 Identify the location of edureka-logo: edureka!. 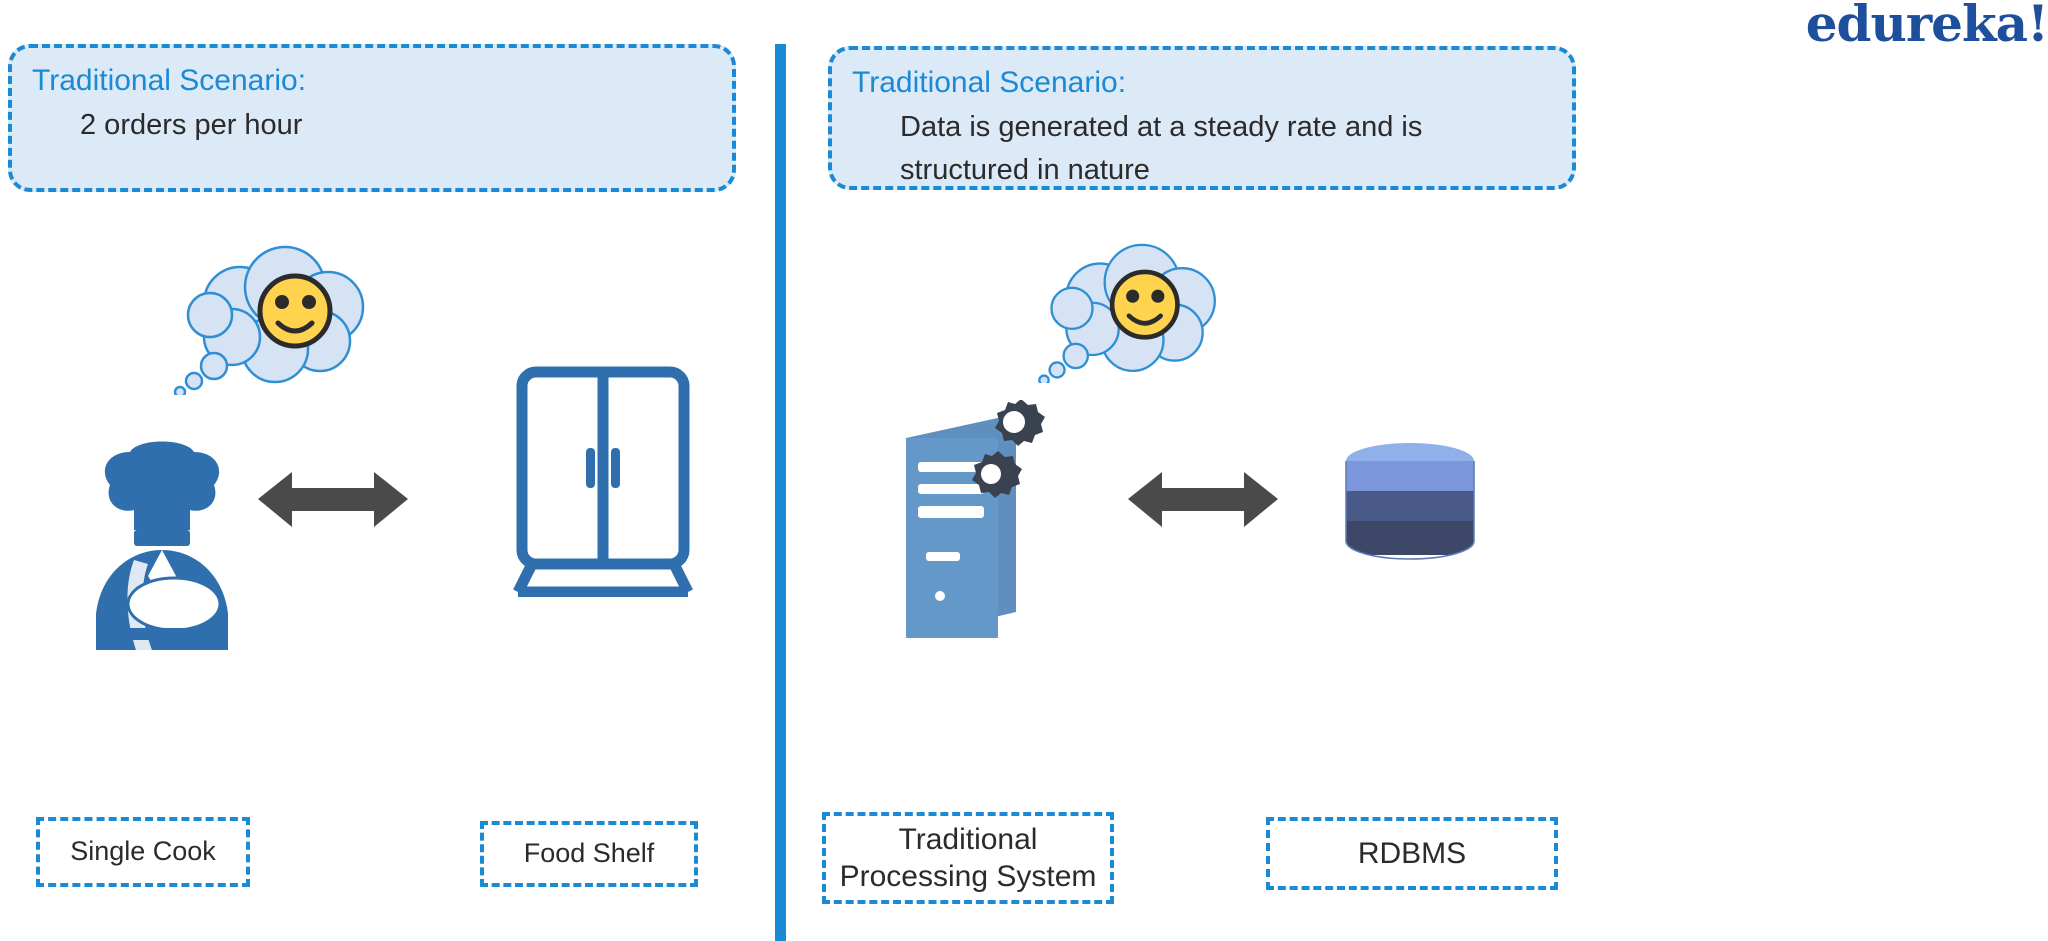
(1926, 26).